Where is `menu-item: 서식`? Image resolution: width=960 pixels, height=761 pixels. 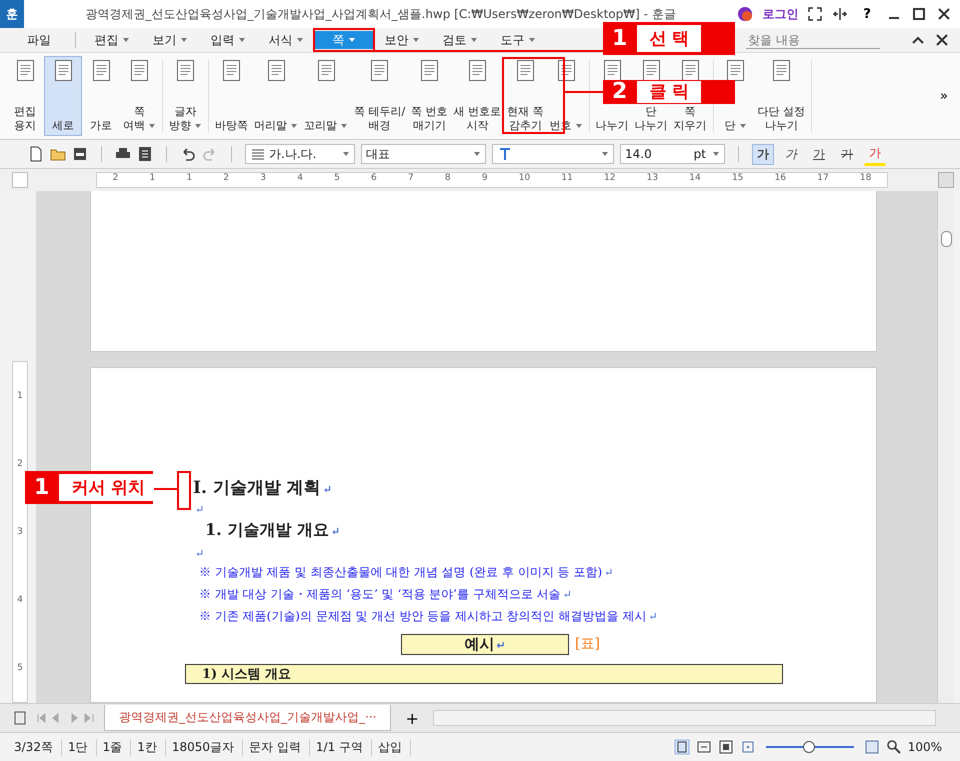 menu-item: 서식 is located at coordinates (286, 40).